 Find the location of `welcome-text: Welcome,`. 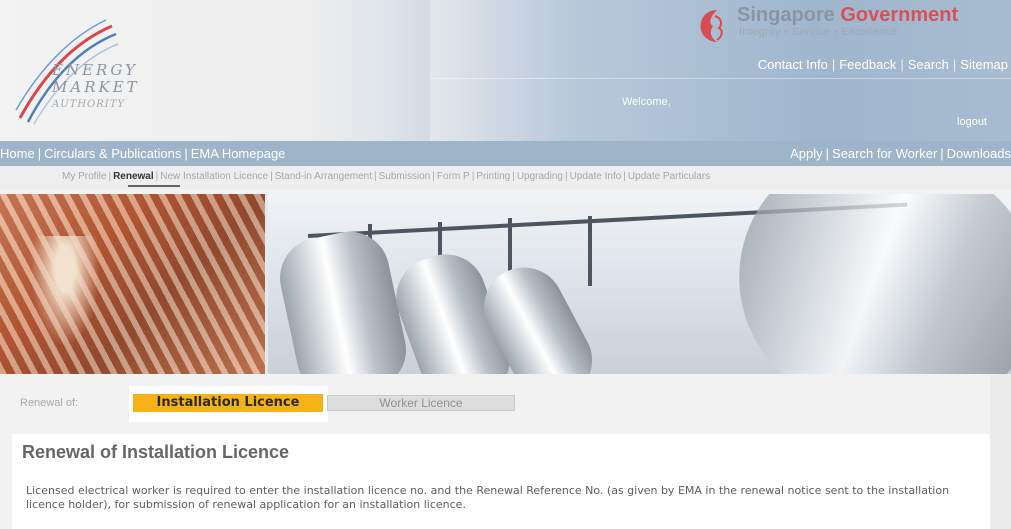

welcome-text: Welcome, is located at coordinates (646, 102).